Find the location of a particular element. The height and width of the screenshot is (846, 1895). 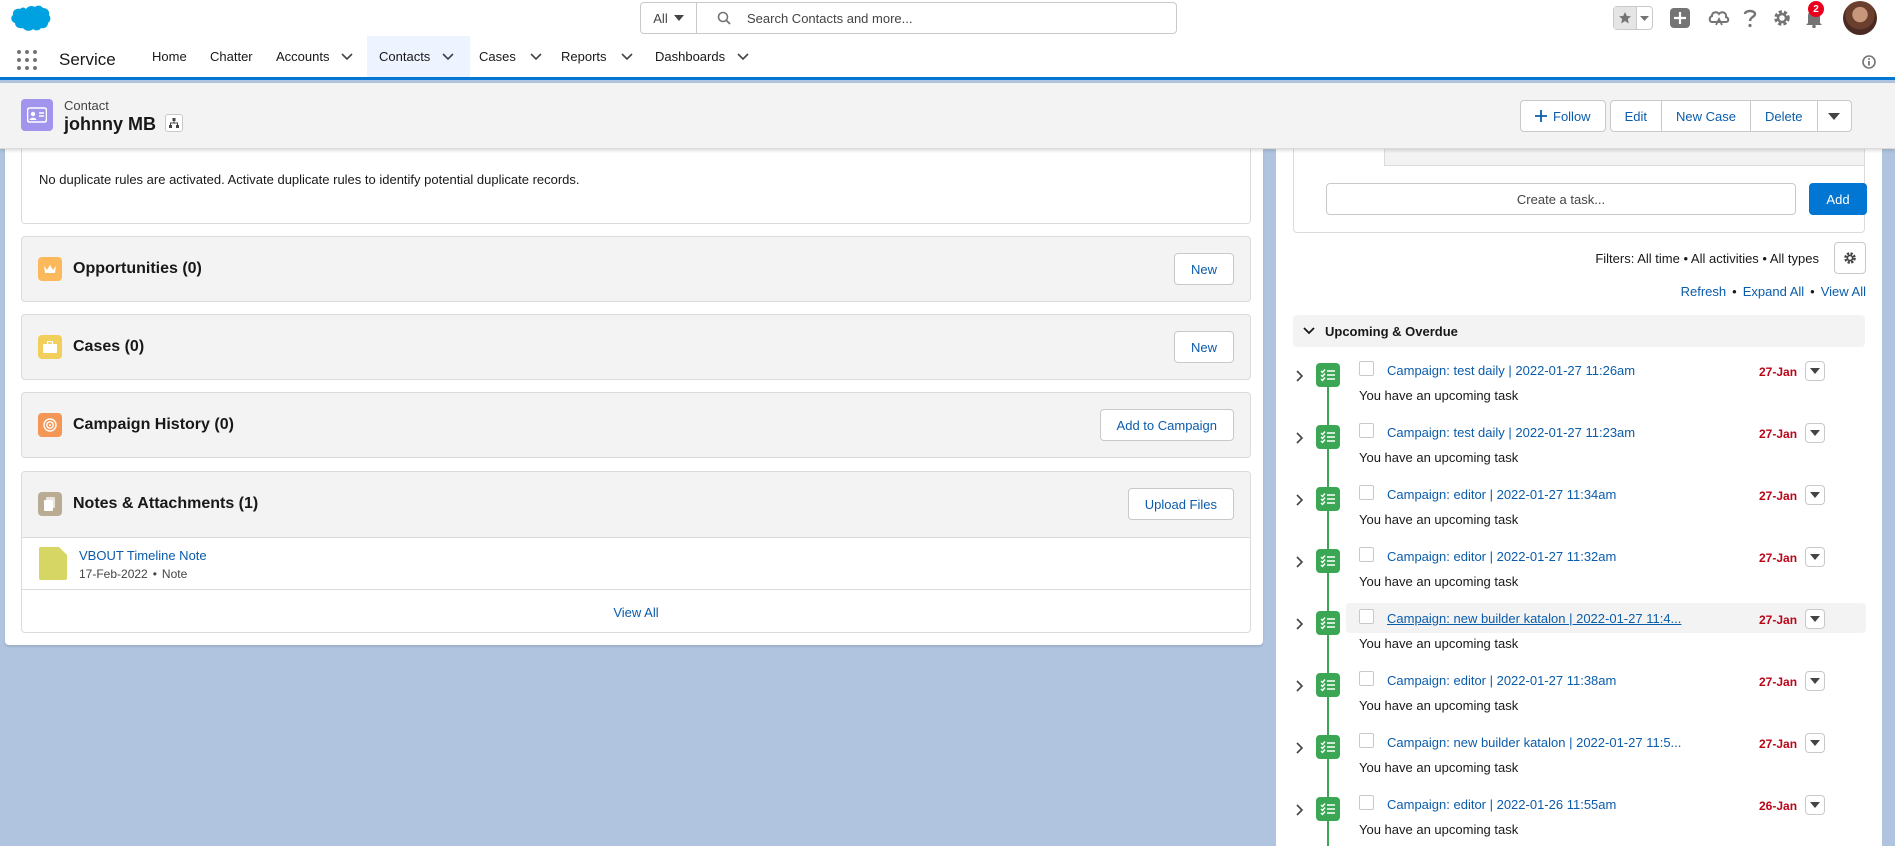

search-input is located at coordinates (936, 18).